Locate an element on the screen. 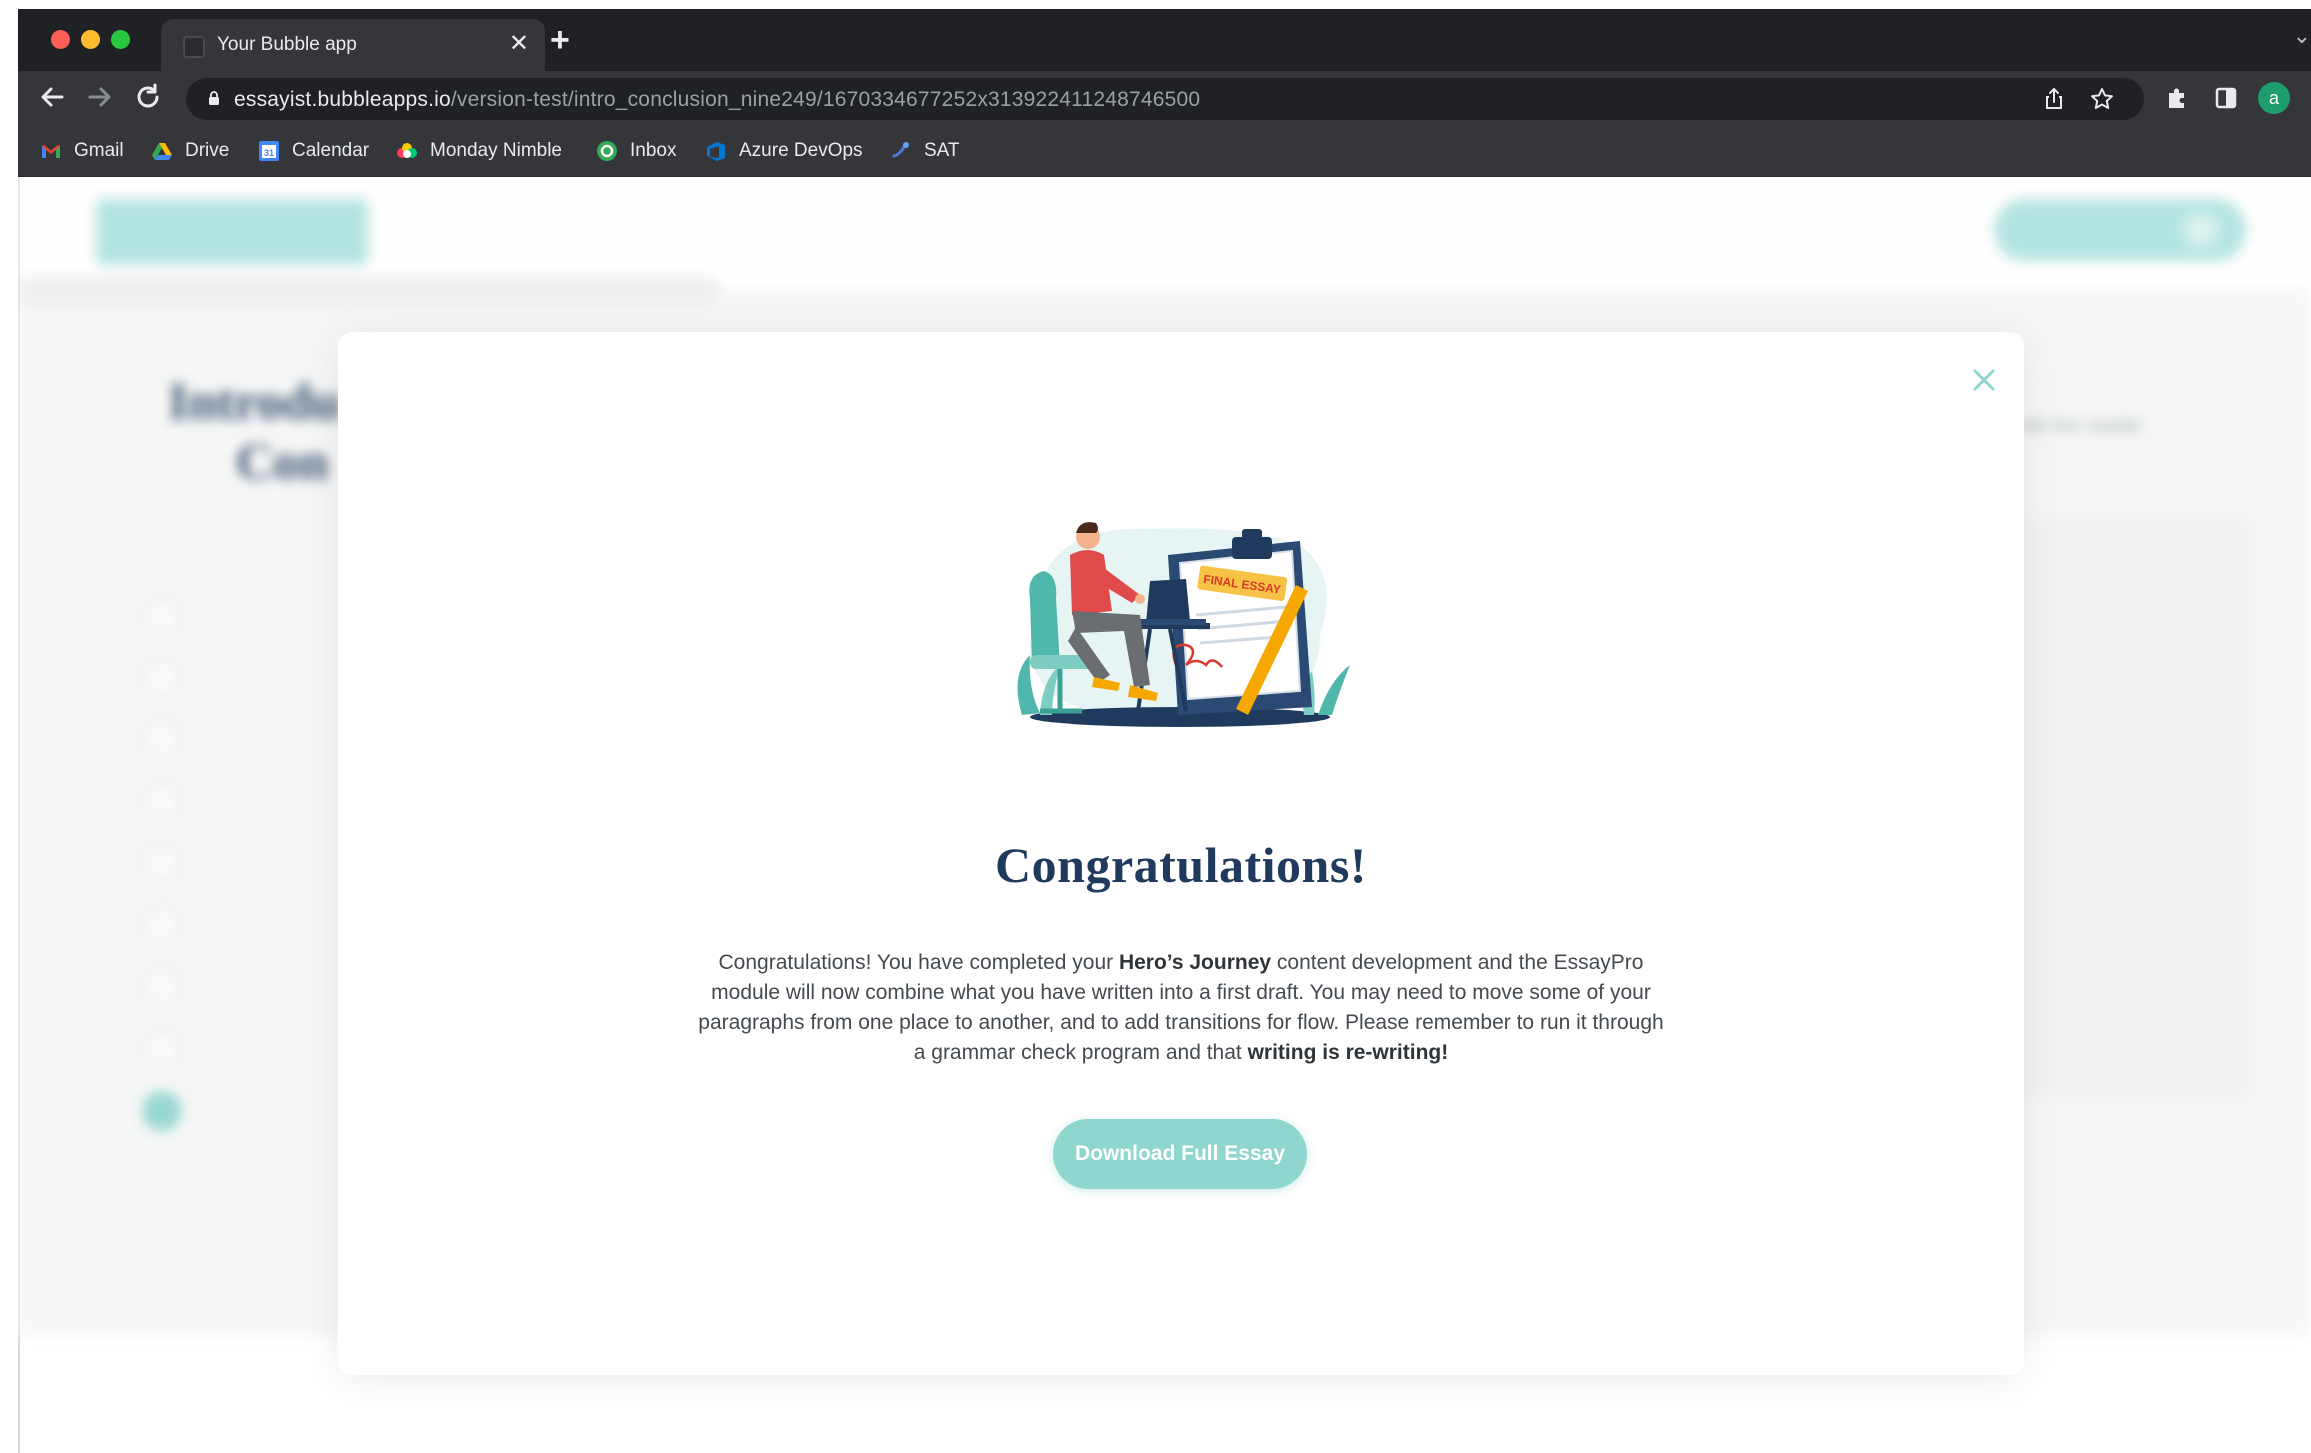 This screenshot has height=1453, width=2311. bookmark-star-icon is located at coordinates (2102, 99).